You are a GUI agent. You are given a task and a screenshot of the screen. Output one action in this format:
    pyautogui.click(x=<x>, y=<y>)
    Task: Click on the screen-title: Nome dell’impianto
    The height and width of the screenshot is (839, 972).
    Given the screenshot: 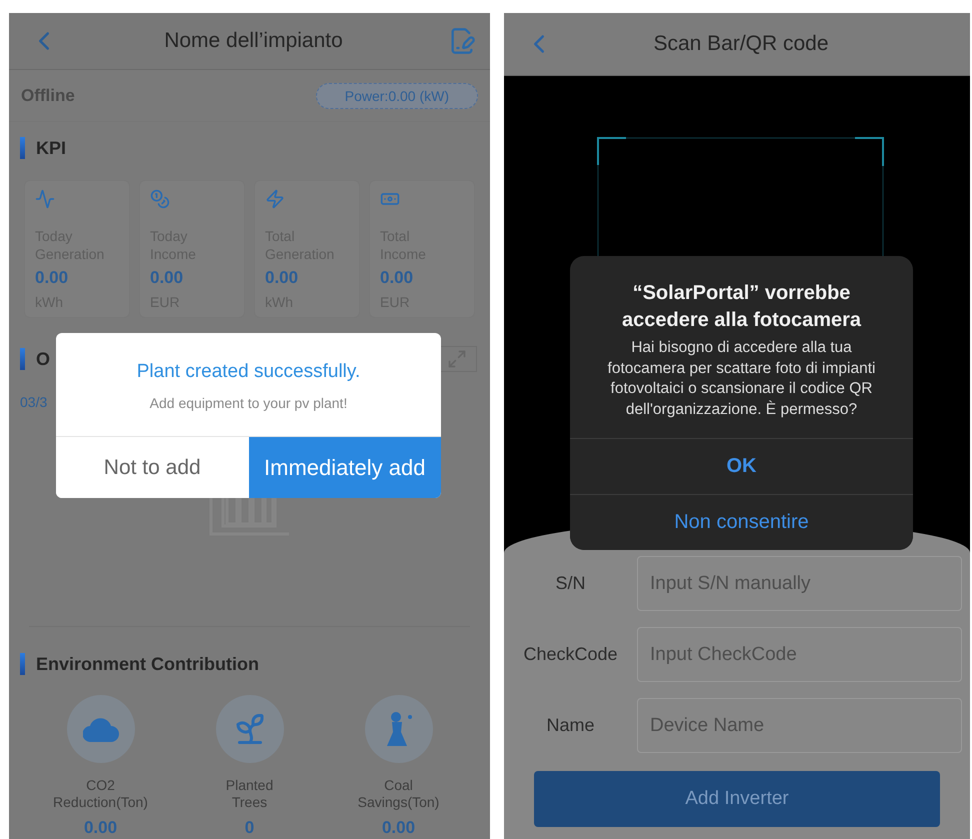 What is the action you would take?
    pyautogui.click(x=253, y=41)
    